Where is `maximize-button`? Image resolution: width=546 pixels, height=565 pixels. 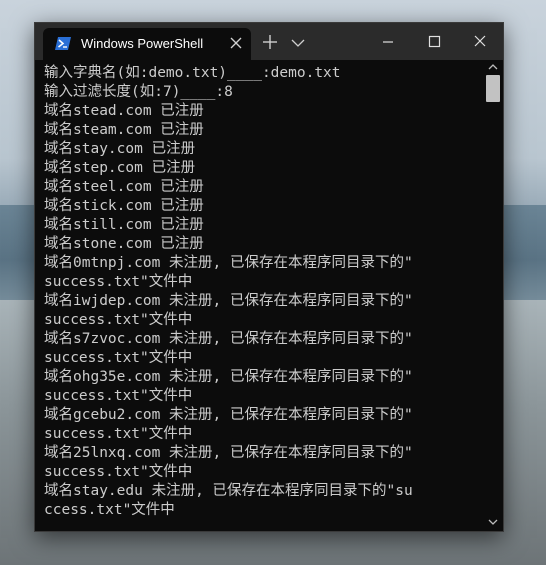 maximize-button is located at coordinates (434, 41).